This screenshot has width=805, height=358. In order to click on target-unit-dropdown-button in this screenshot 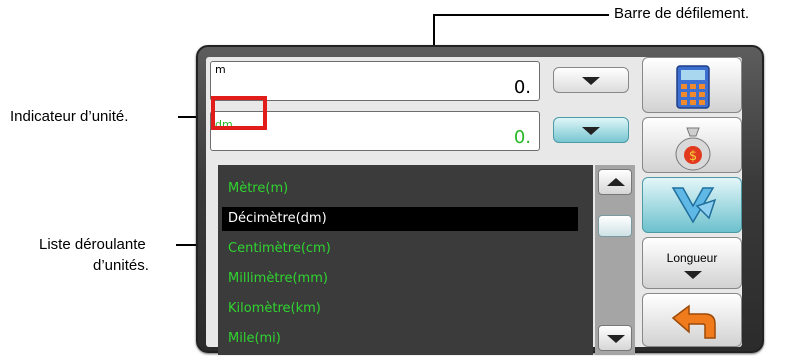, I will do `click(591, 130)`.